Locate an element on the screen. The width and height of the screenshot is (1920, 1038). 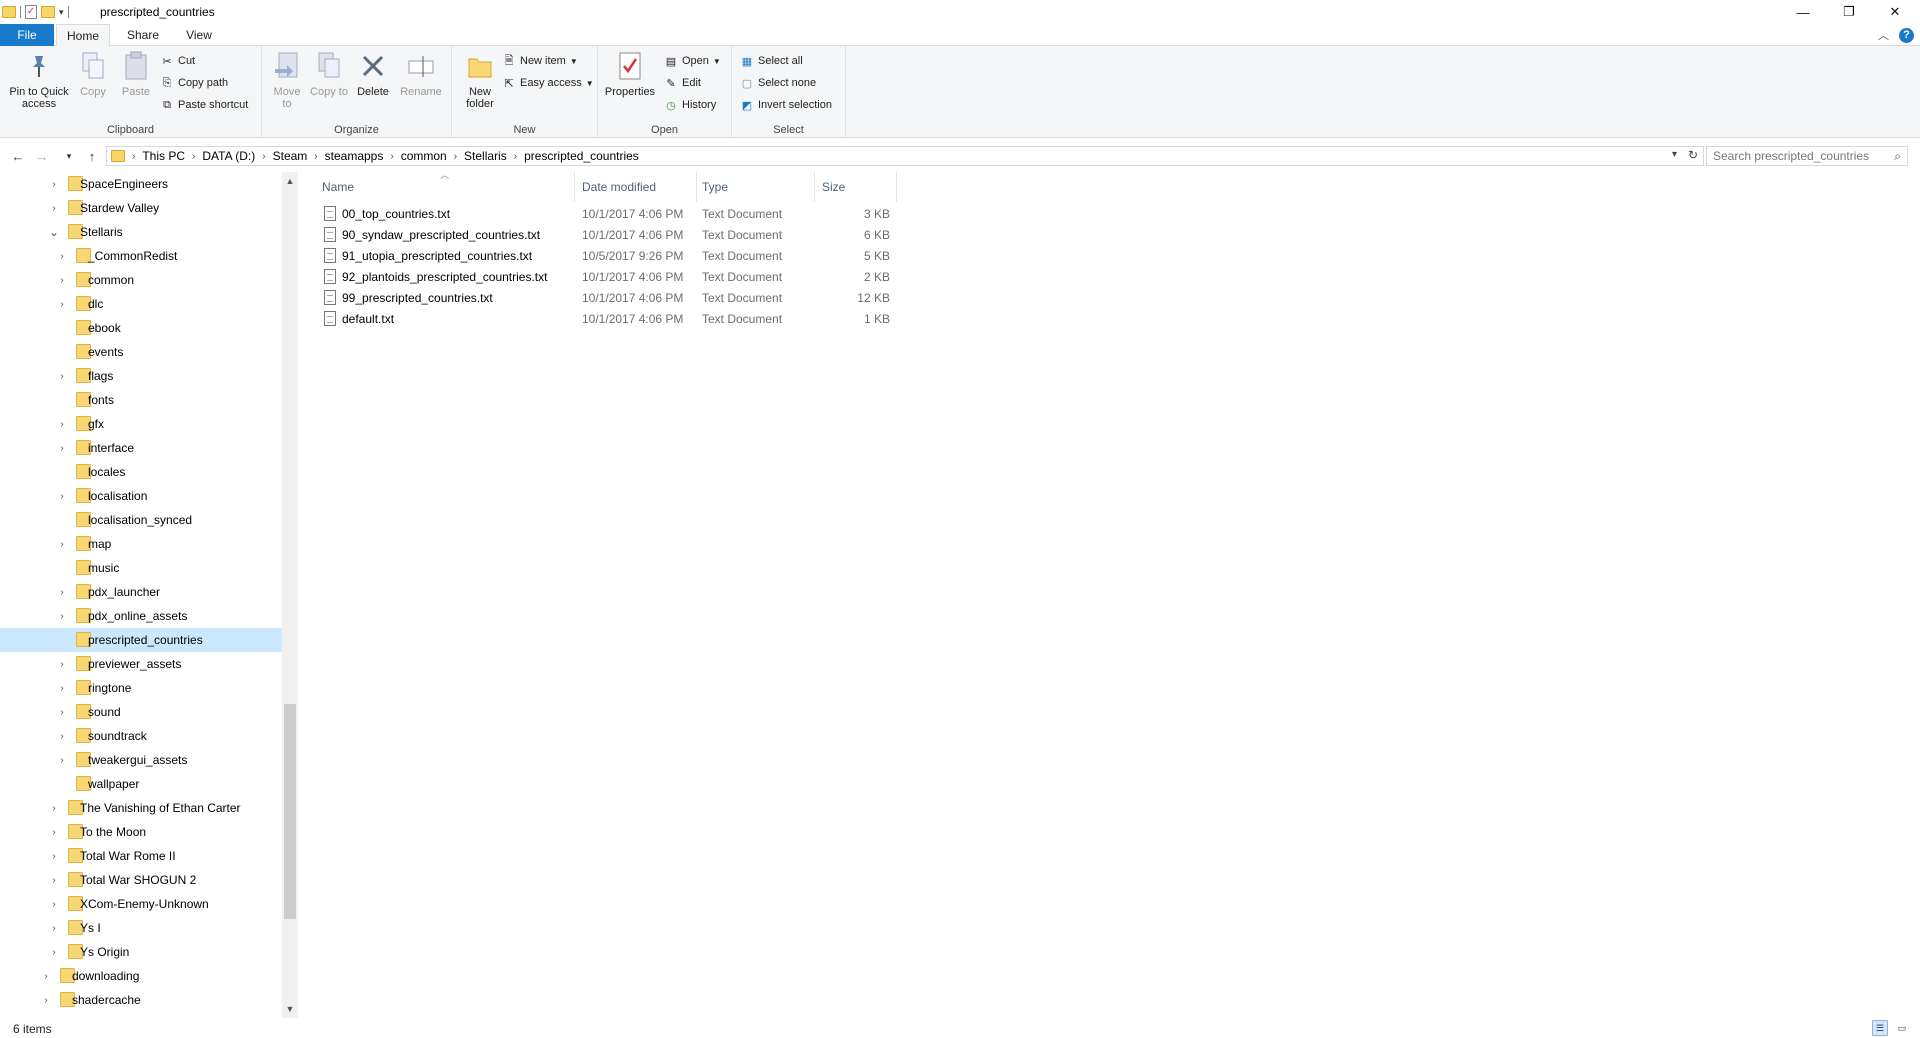
tree-item: › soundtrack is located at coordinates (141, 736).